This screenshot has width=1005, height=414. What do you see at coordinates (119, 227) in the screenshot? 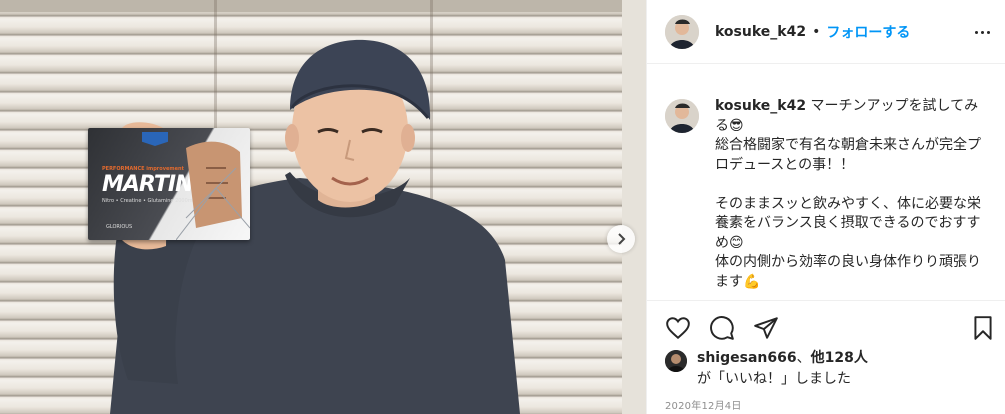
I see `product-brand: GLORIOUS` at bounding box center [119, 227].